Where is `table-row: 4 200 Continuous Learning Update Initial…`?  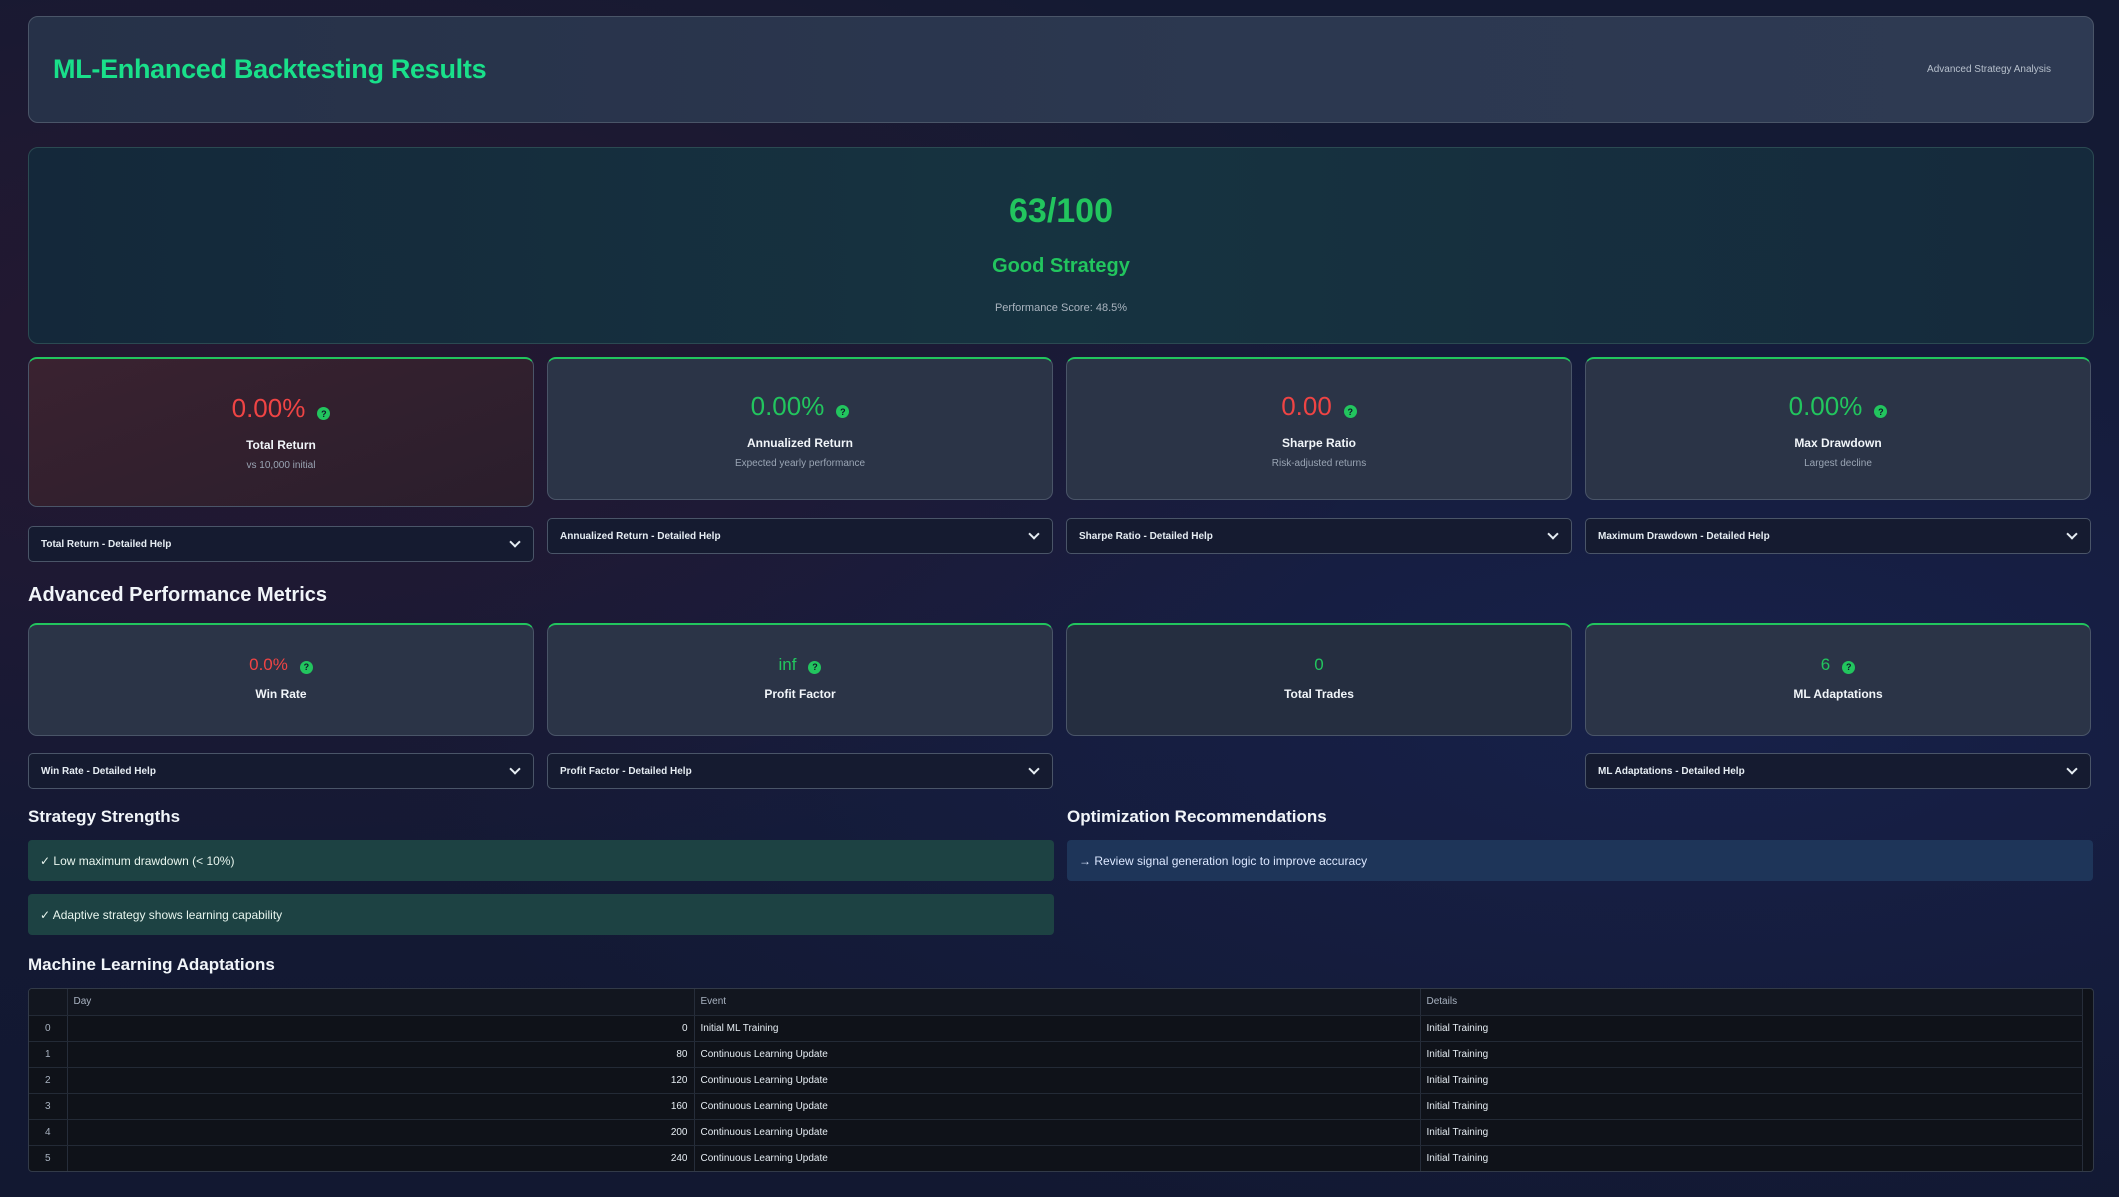 table-row: 4 200 Continuous Learning Update Initial… is located at coordinates (1056, 1132).